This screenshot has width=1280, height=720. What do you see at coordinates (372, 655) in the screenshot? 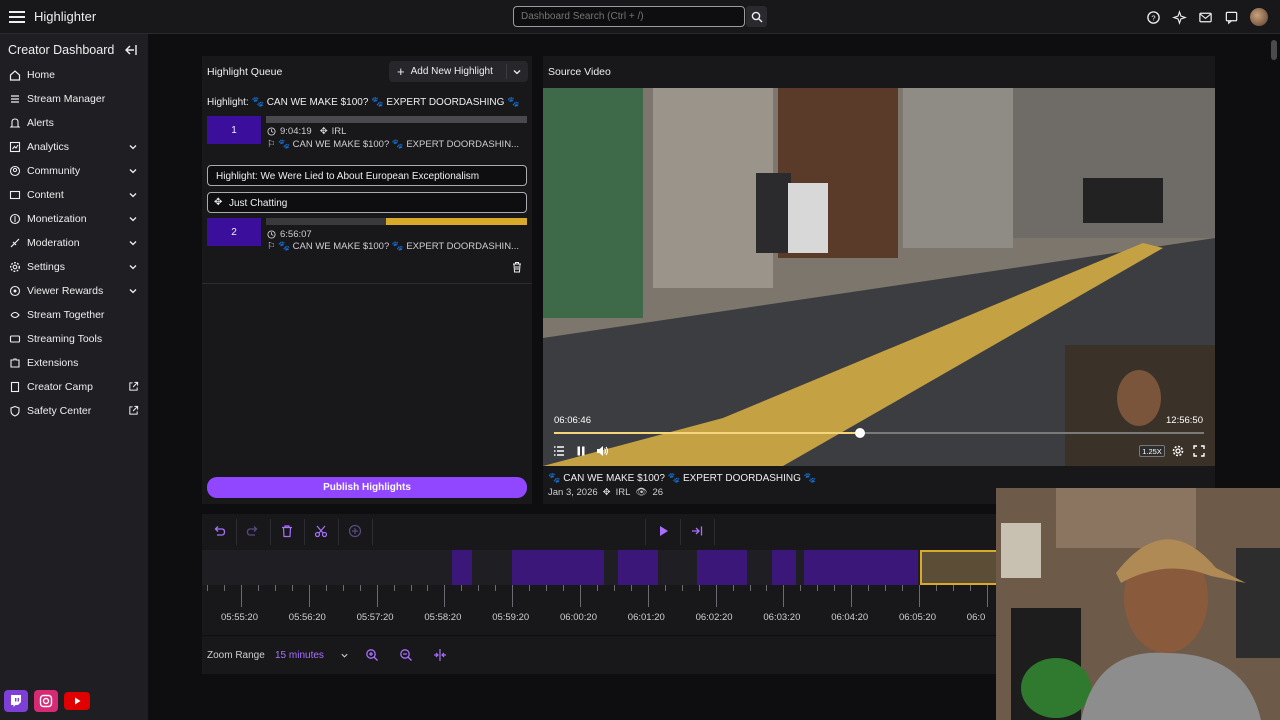
I see `zoom-in-icon` at bounding box center [372, 655].